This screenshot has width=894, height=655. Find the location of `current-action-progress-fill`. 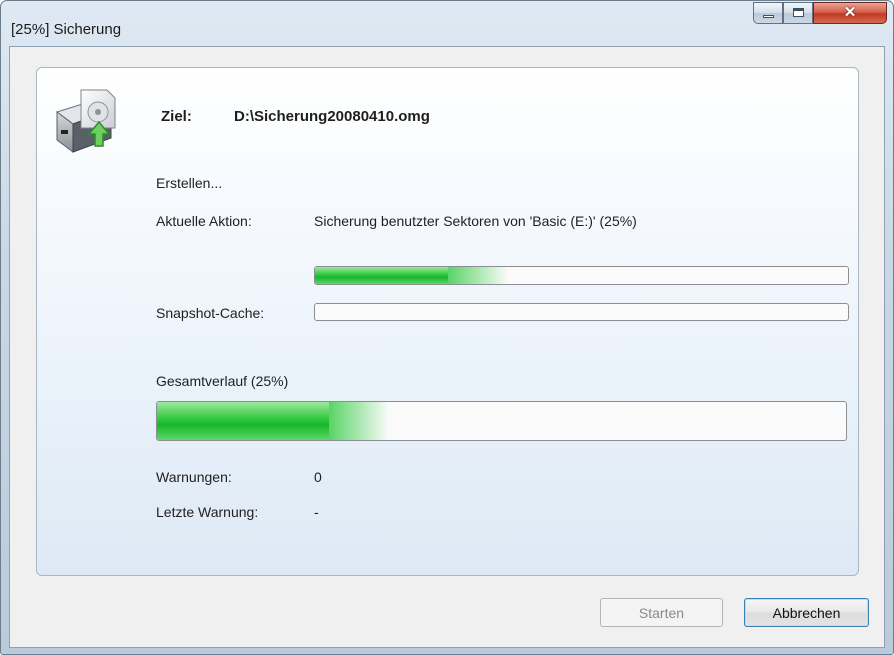

current-action-progress-fill is located at coordinates (412, 275).